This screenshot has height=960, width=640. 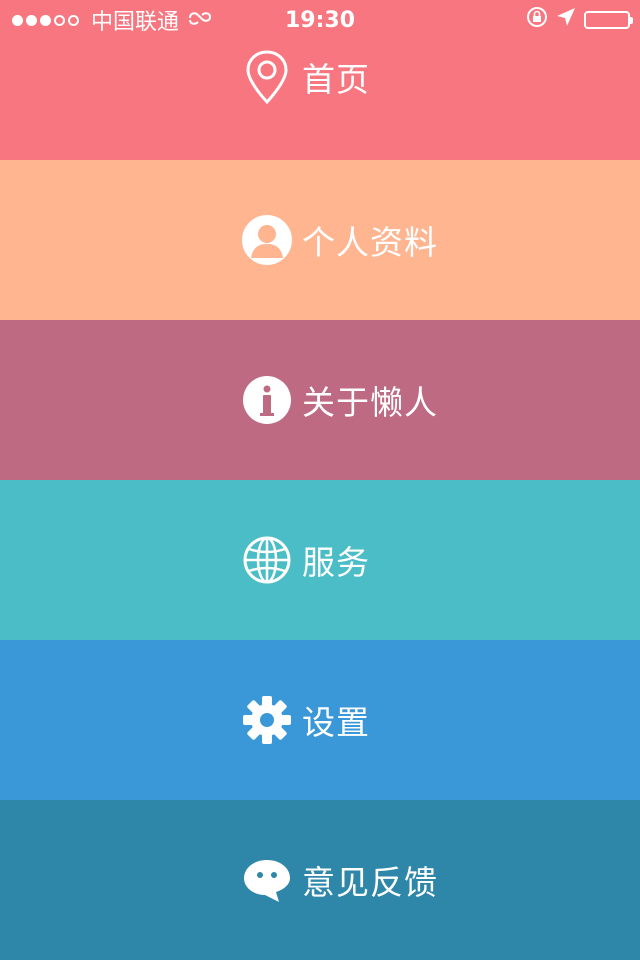 I want to click on menu-item-label: 意见反馈, so click(x=370, y=882).